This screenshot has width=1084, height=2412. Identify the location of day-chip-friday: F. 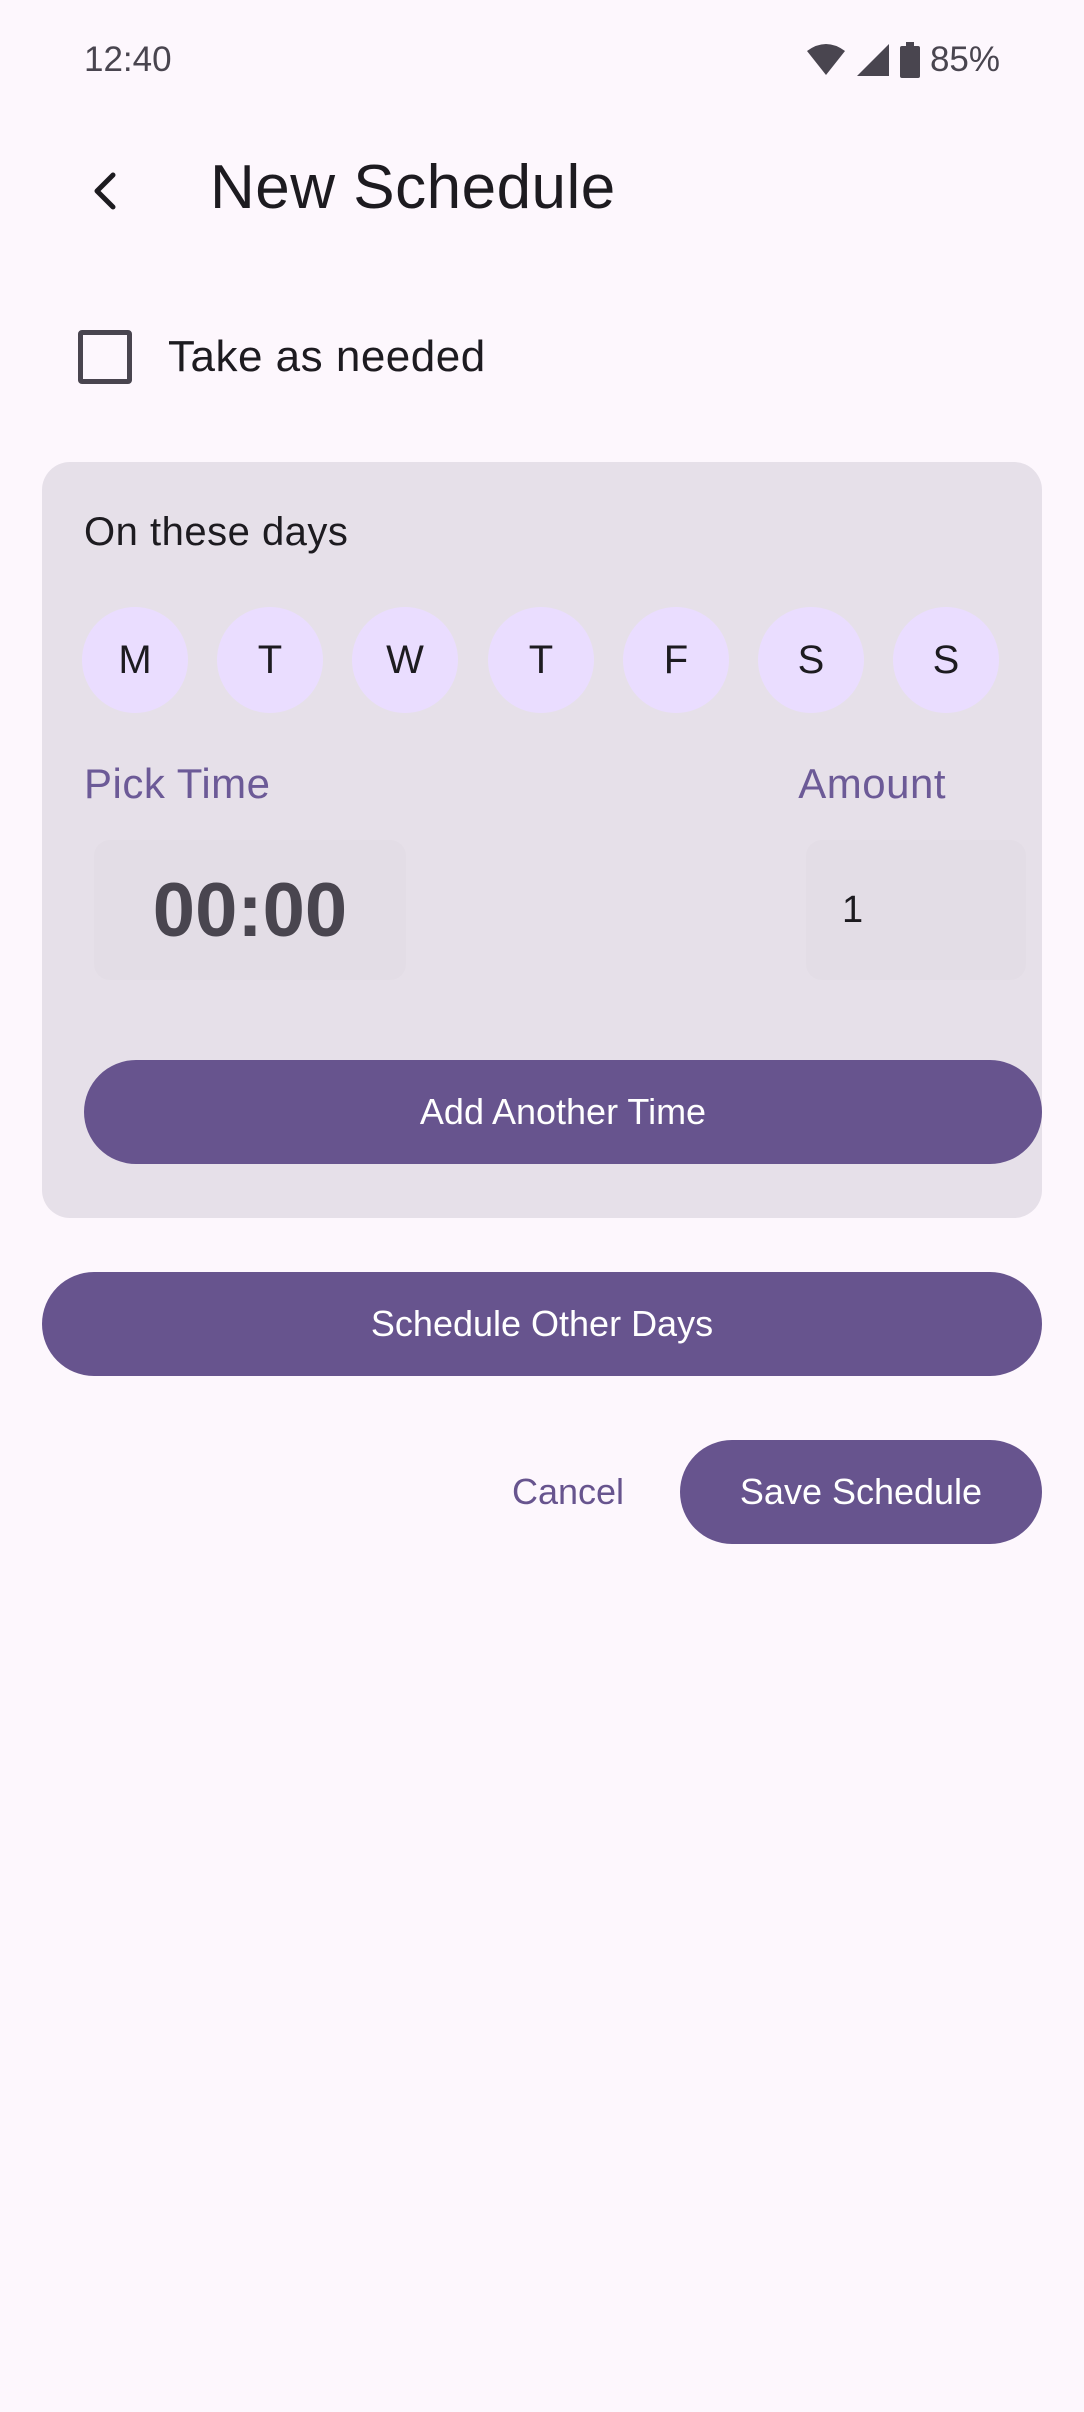
(676, 660).